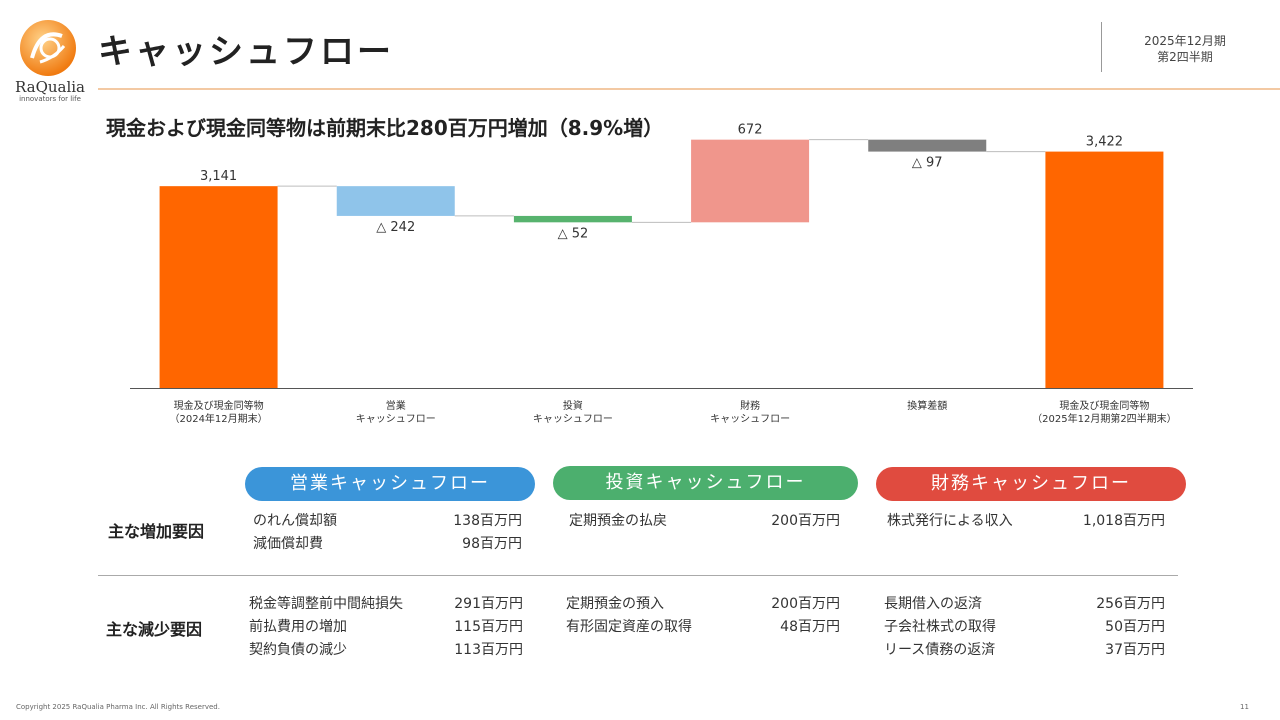 Image resolution: width=1280 pixels, height=720 pixels. I want to click on section-separator, so click(638, 575).